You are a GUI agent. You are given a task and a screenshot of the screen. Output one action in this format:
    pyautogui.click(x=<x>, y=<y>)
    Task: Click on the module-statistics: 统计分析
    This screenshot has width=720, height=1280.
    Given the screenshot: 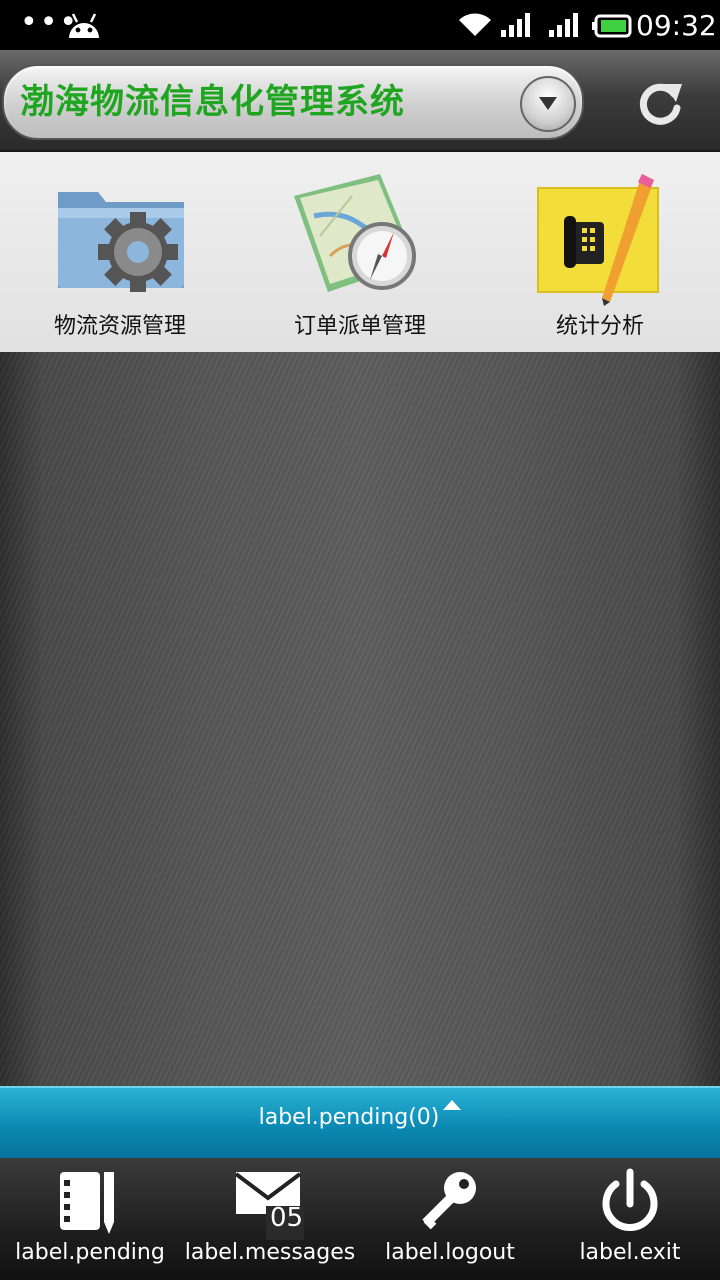 What is the action you would take?
    pyautogui.click(x=600, y=252)
    